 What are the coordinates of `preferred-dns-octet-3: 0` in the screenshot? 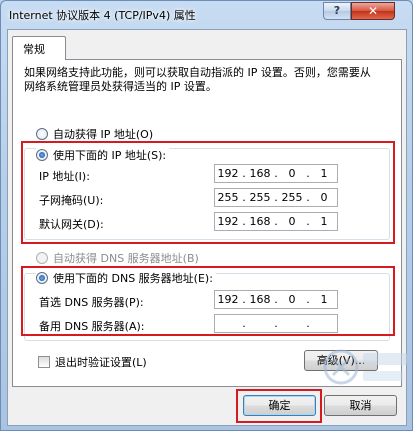 It's located at (292, 299).